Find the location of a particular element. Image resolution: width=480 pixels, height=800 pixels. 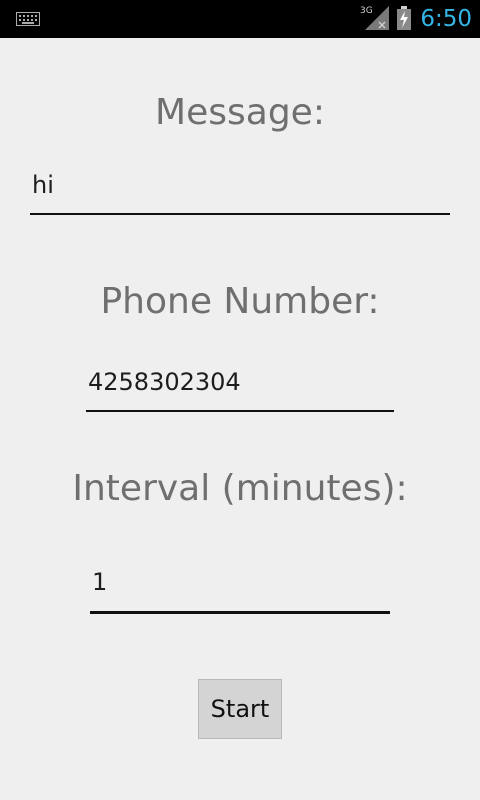

interval-label: Interval (minutes): is located at coordinates (240, 488).